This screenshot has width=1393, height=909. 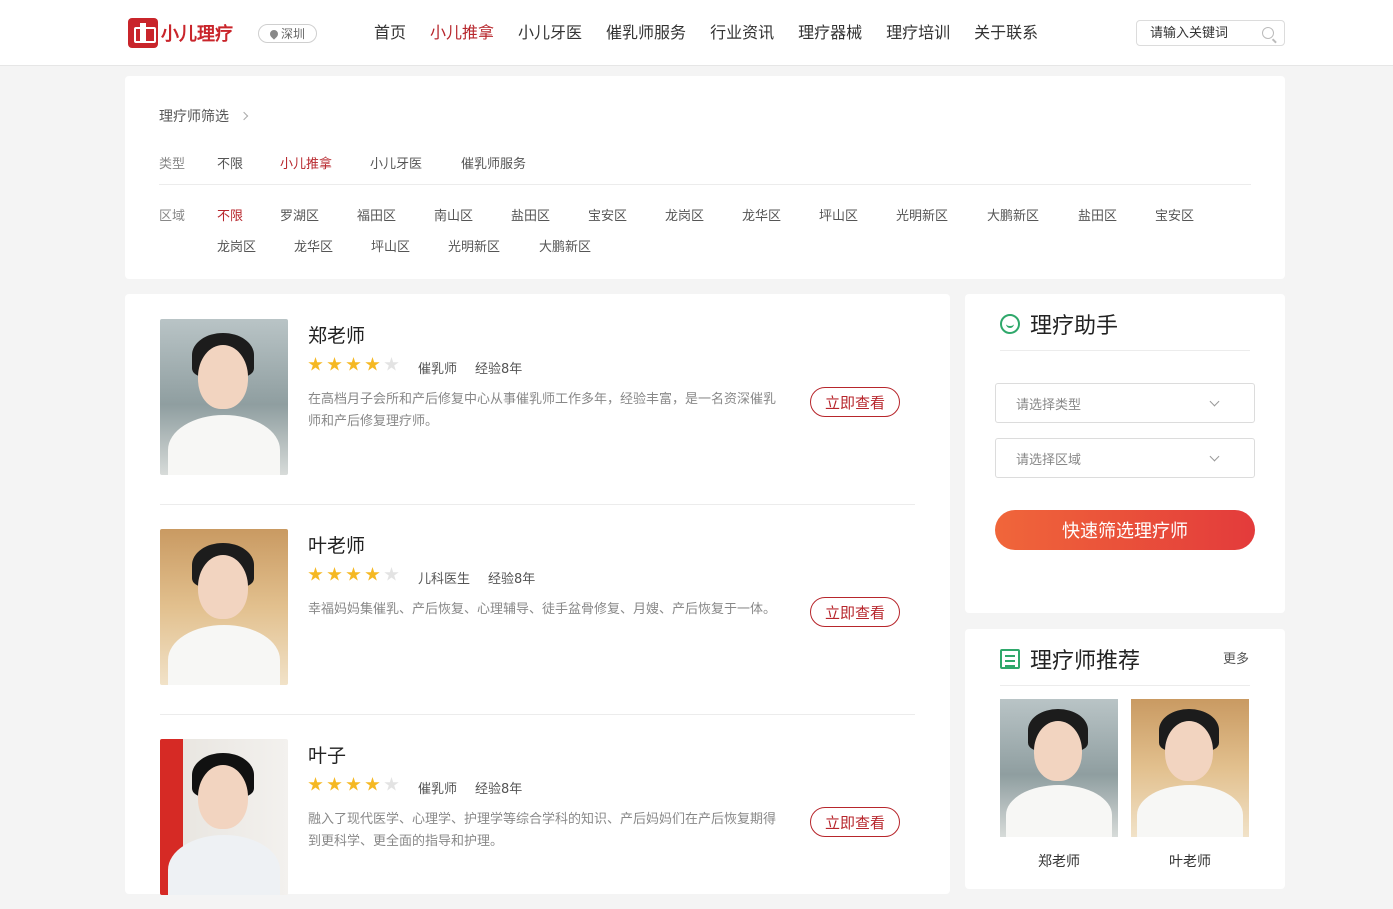 I want to click on area-option-dapeng-2: 大鹏新区, so click(x=565, y=245).